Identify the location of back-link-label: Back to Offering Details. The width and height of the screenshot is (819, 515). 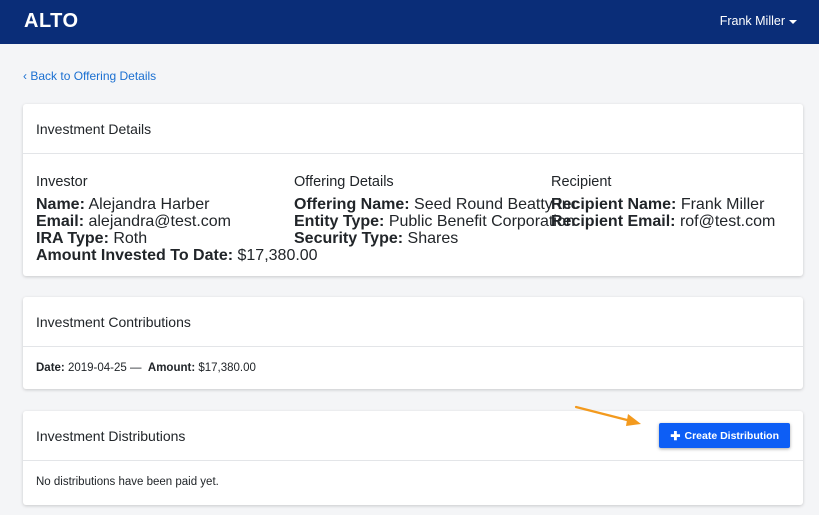
(93, 76).